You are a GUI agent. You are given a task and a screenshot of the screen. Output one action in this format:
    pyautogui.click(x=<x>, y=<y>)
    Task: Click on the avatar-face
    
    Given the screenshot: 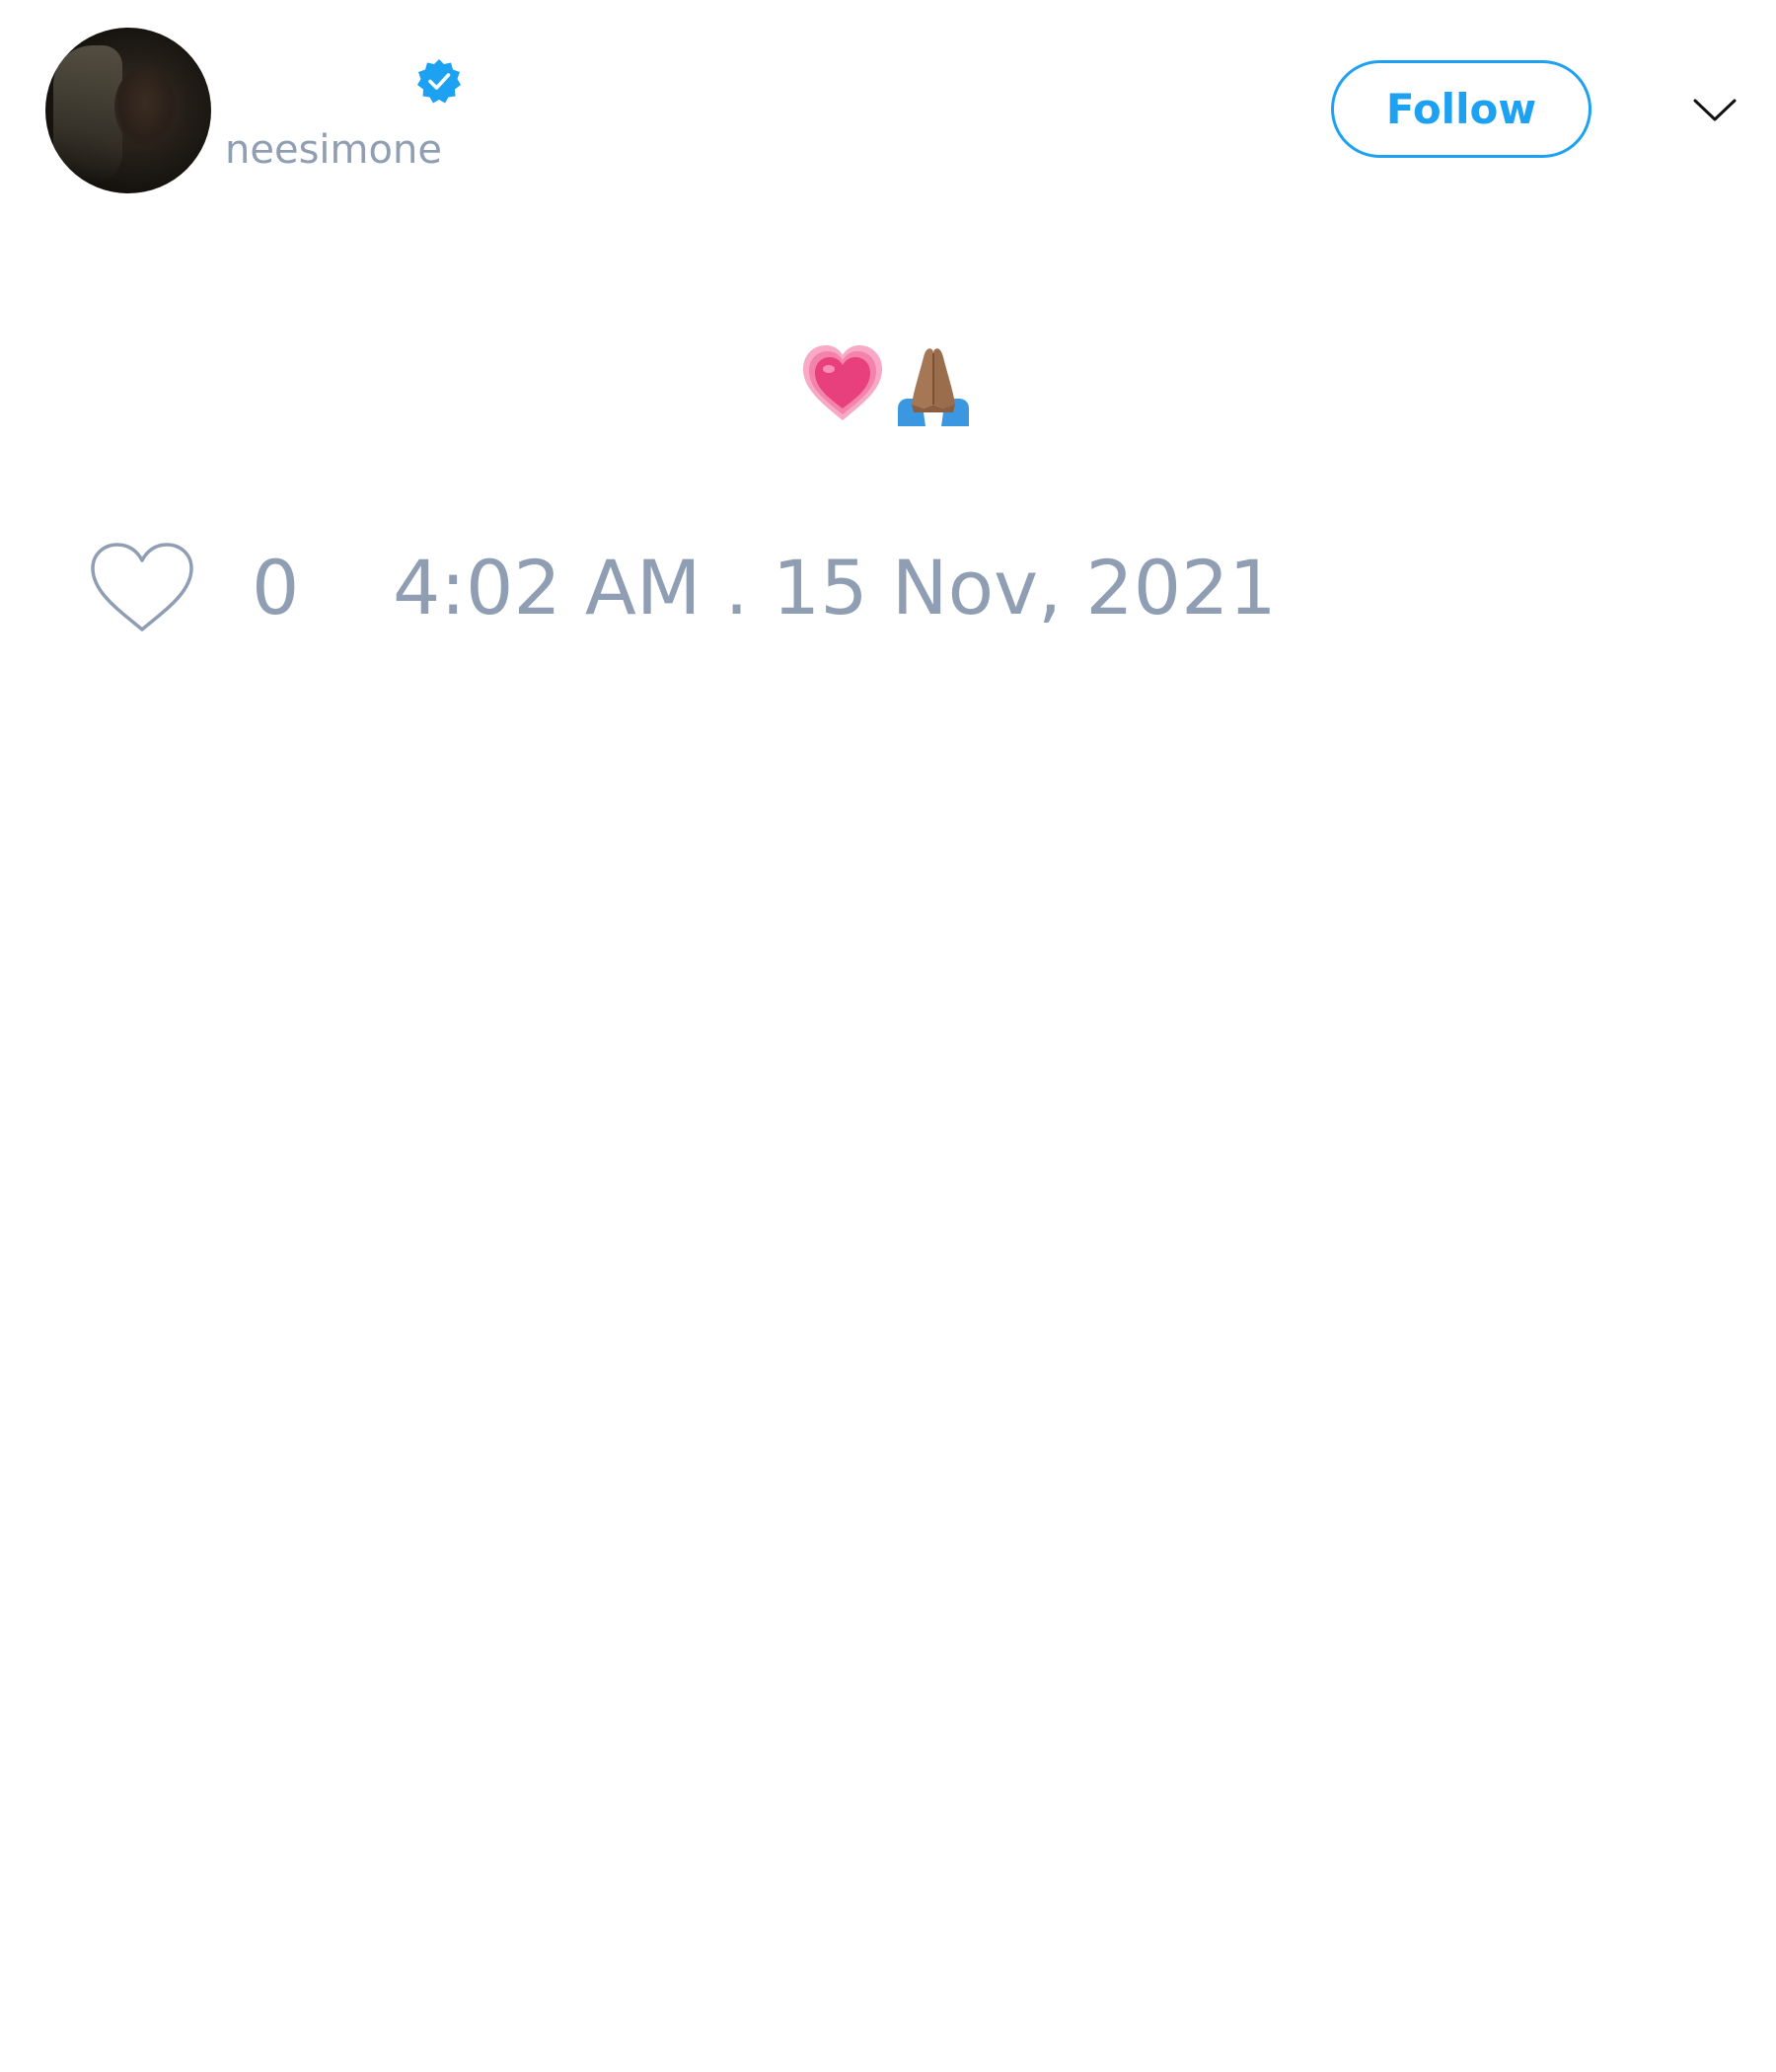 What is the action you would take?
    pyautogui.click(x=145, y=106)
    